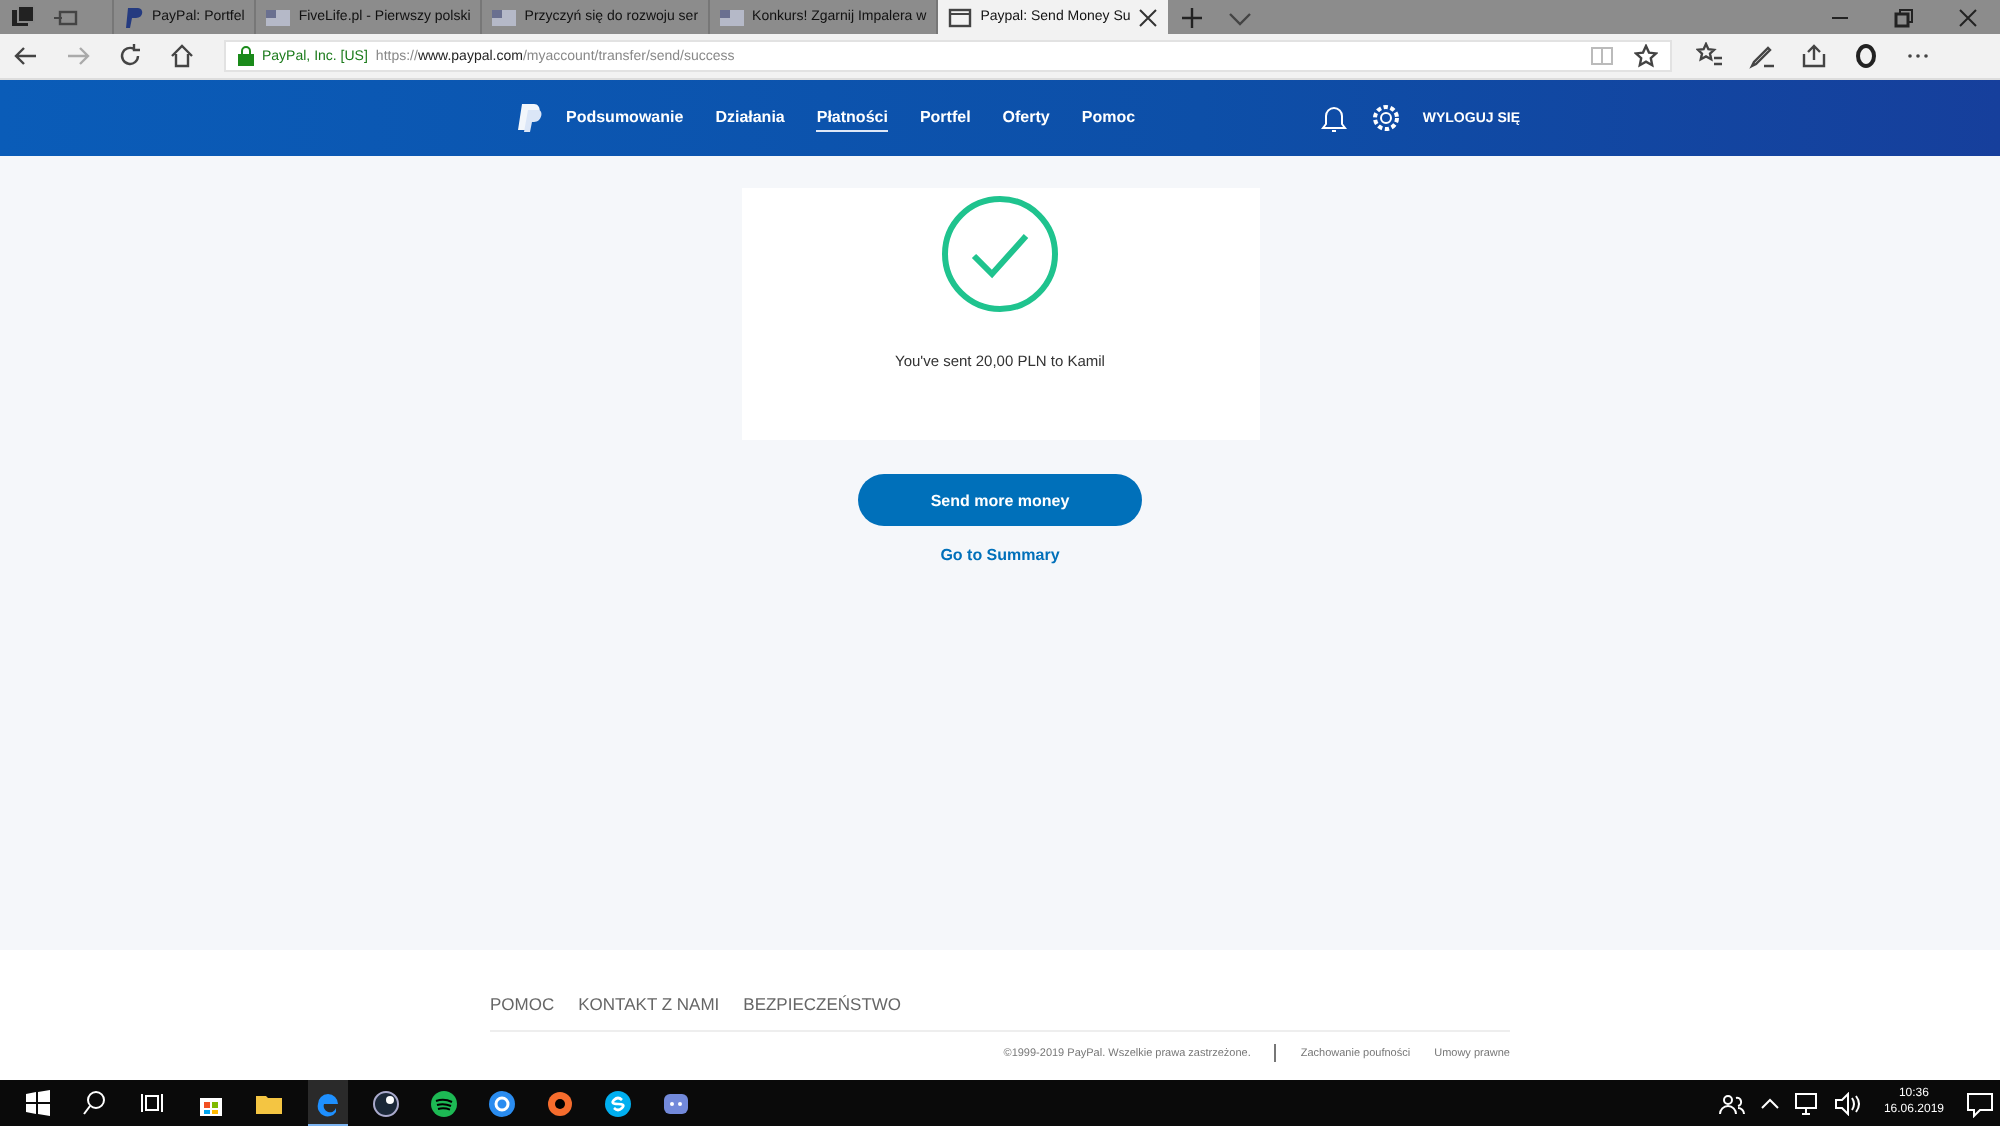 The image size is (2000, 1126). Describe the element at coordinates (130, 56) in the screenshot. I see `refresh-icon` at that location.